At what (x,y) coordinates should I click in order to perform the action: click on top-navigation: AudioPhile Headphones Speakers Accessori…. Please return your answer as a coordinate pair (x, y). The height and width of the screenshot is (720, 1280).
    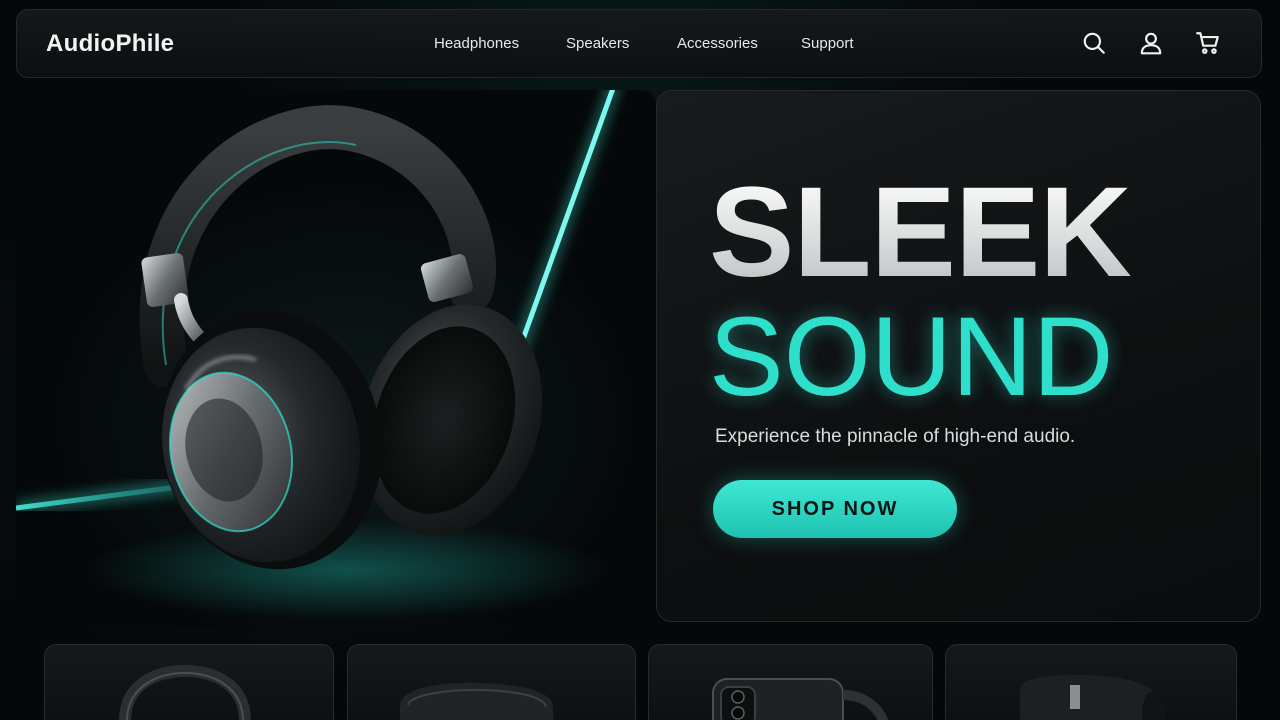
    Looking at the image, I should click on (639, 43).